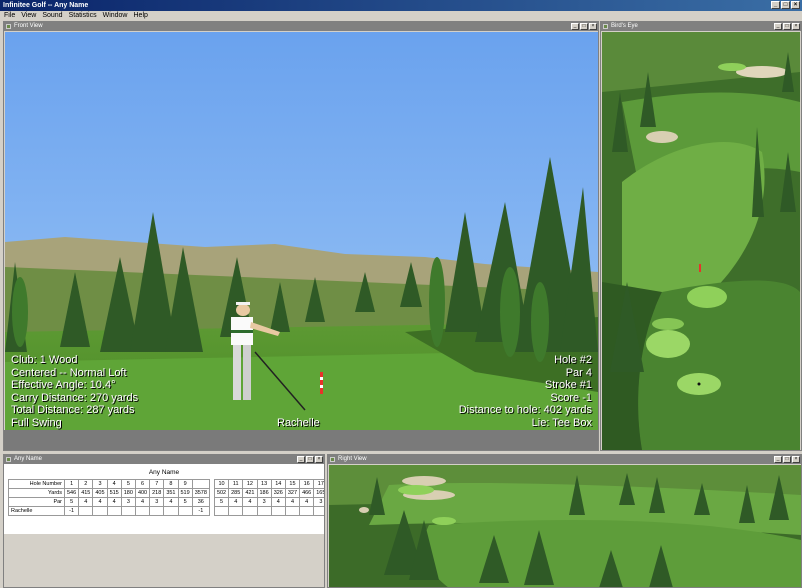 This screenshot has height=588, width=802. I want to click on app-title: Infinitee Golf -- Any Name, so click(46, 5).